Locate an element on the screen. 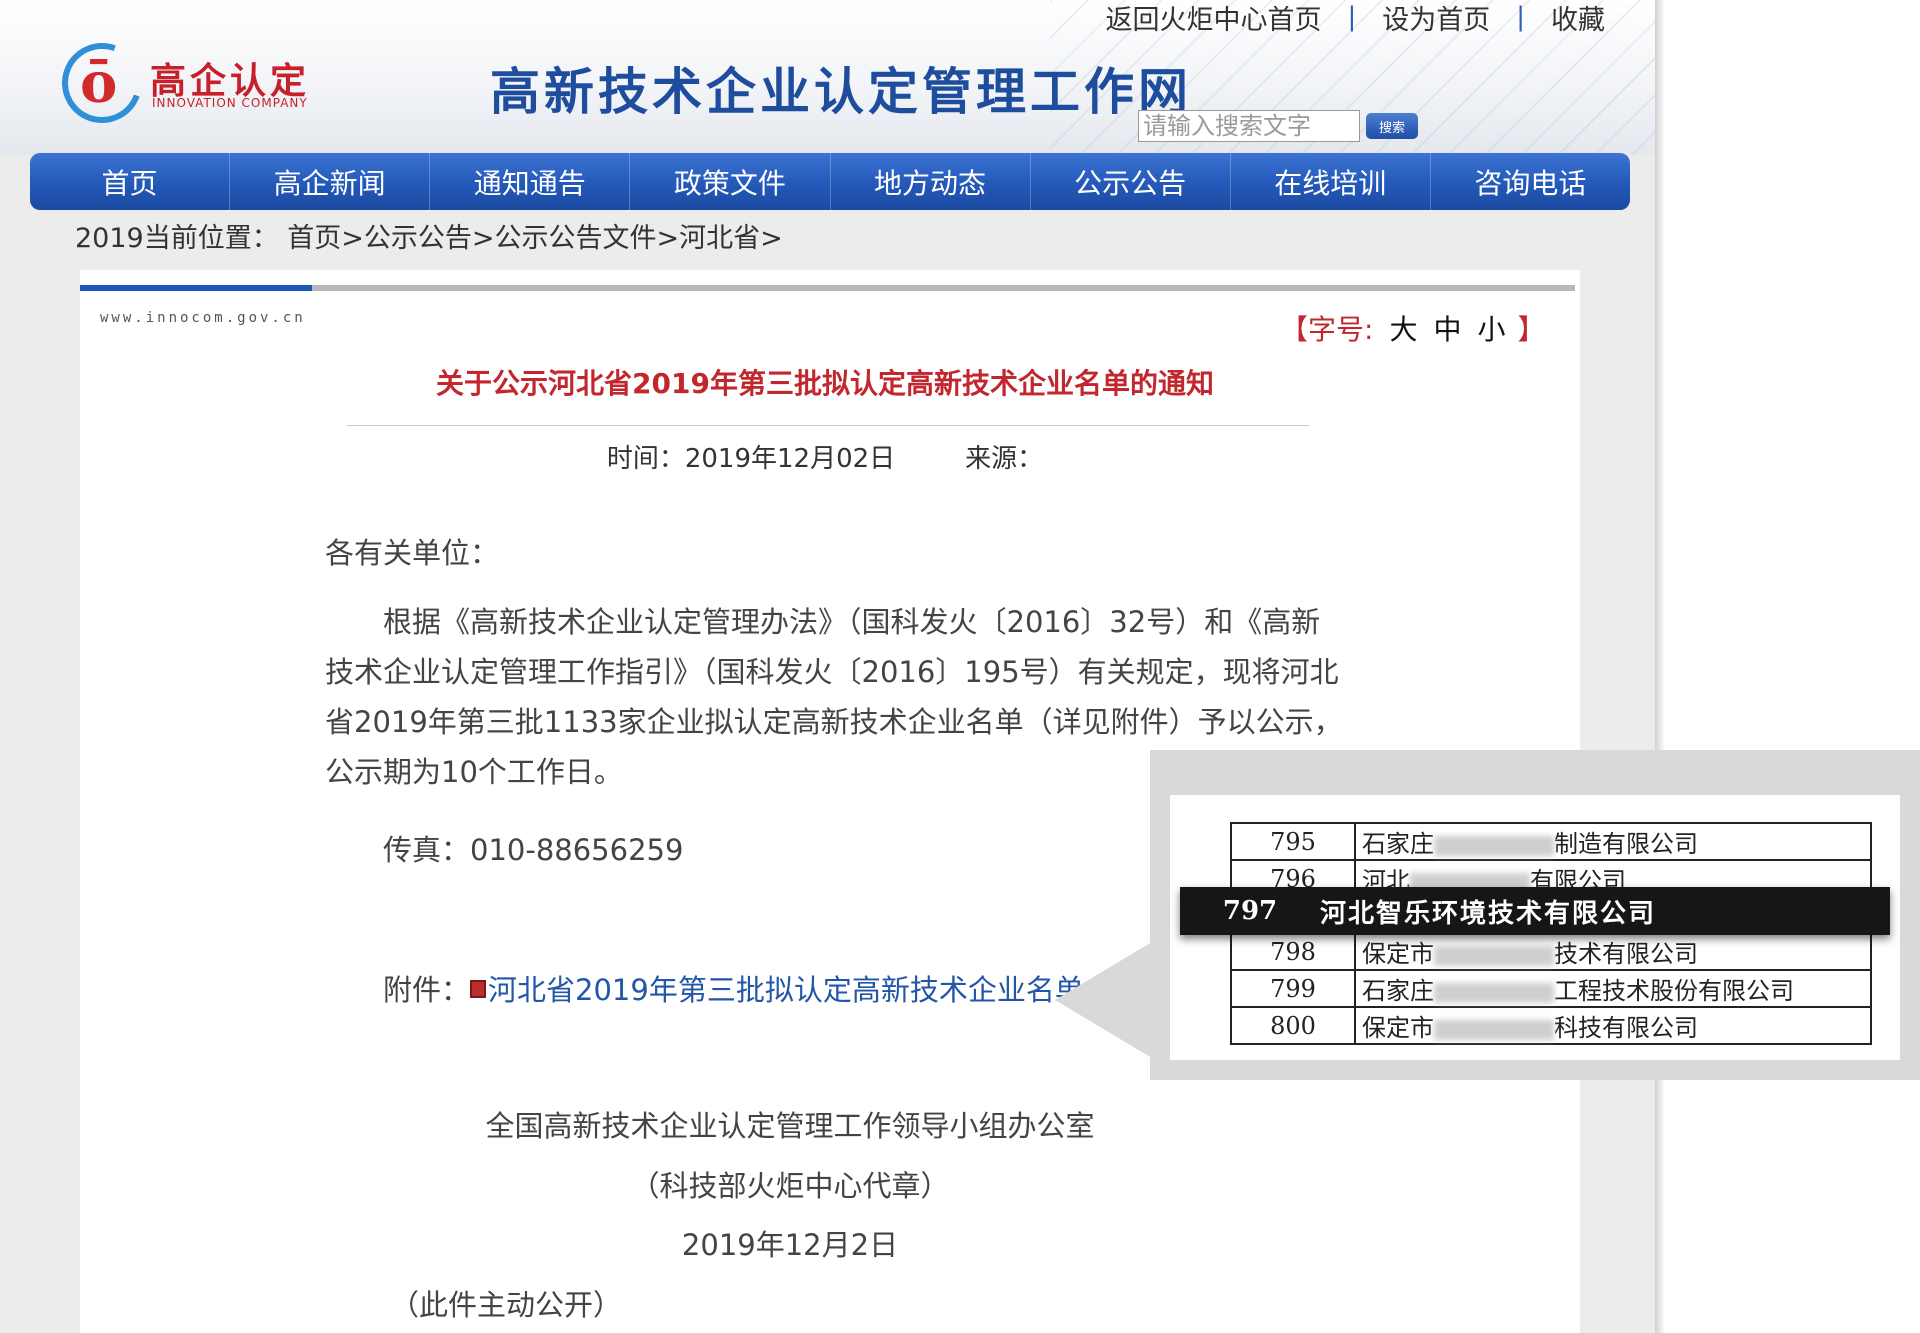 The image size is (1920, 1333). logo: ō 高企认定 INNOVATION COMPANY is located at coordinates (185, 83).